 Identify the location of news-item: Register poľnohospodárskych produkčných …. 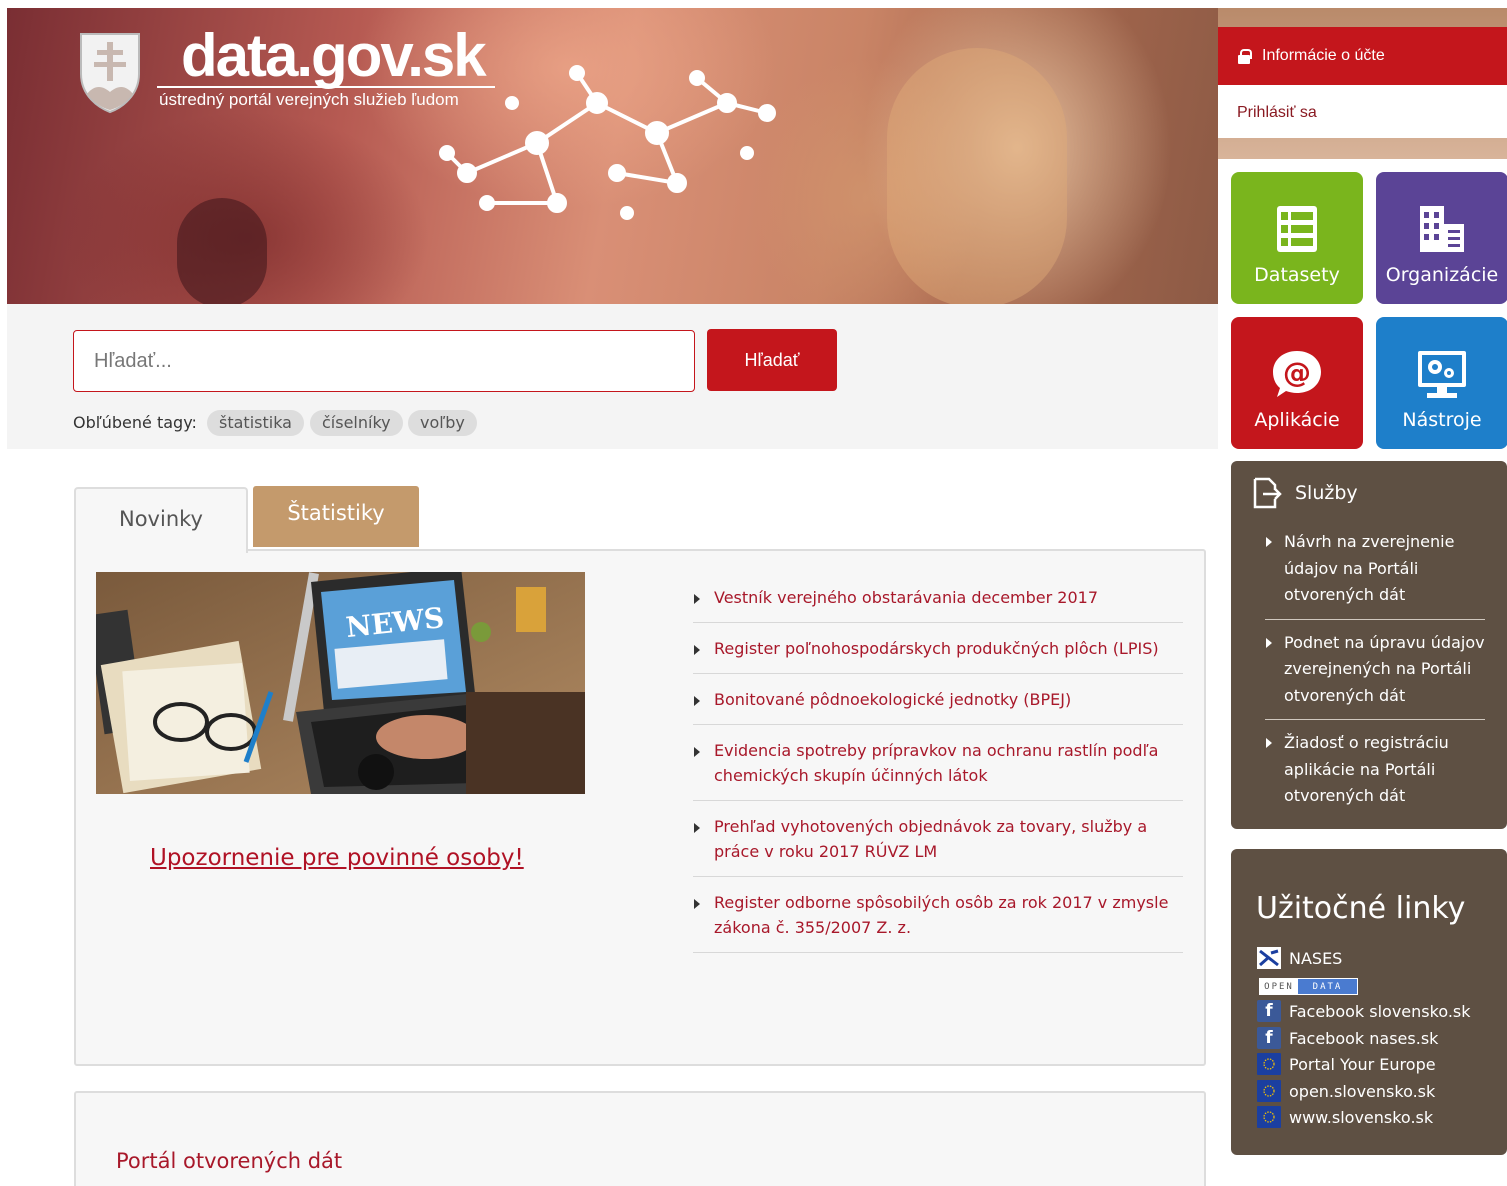
(938, 648).